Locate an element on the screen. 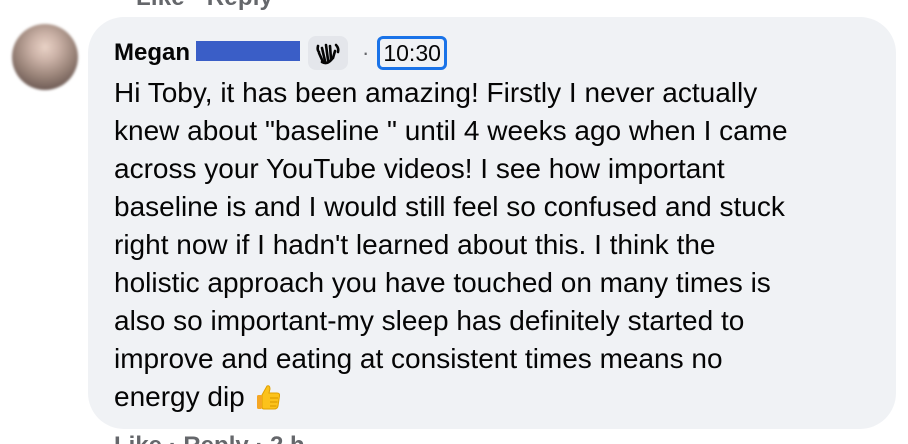 The height and width of the screenshot is (444, 908). comment-actions: Like · Reply · 2 h is located at coordinates (209, 438).